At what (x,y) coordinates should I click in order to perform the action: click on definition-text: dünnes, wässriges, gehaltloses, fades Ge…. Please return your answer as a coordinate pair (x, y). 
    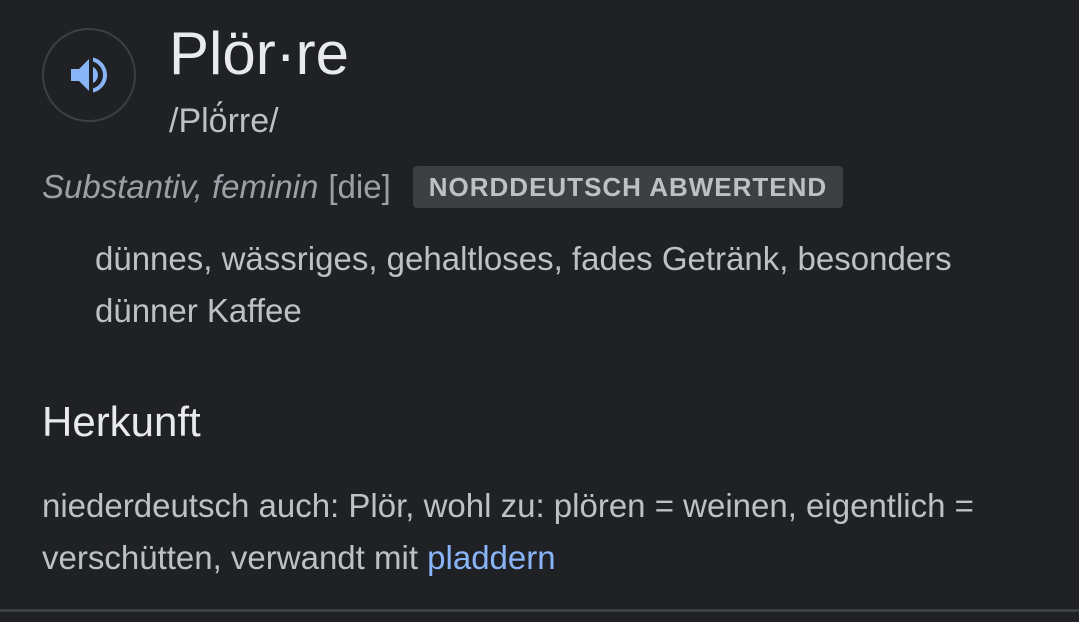
    Looking at the image, I should click on (523, 284).